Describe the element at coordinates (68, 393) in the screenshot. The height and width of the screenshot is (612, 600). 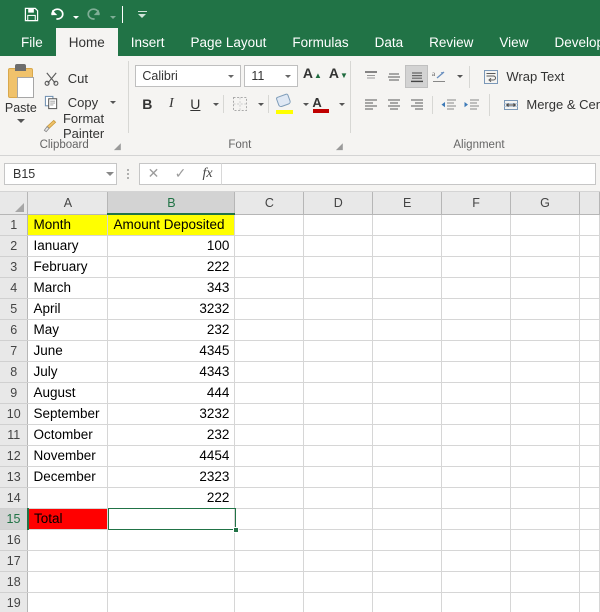
I see `cell-A9: August` at that location.